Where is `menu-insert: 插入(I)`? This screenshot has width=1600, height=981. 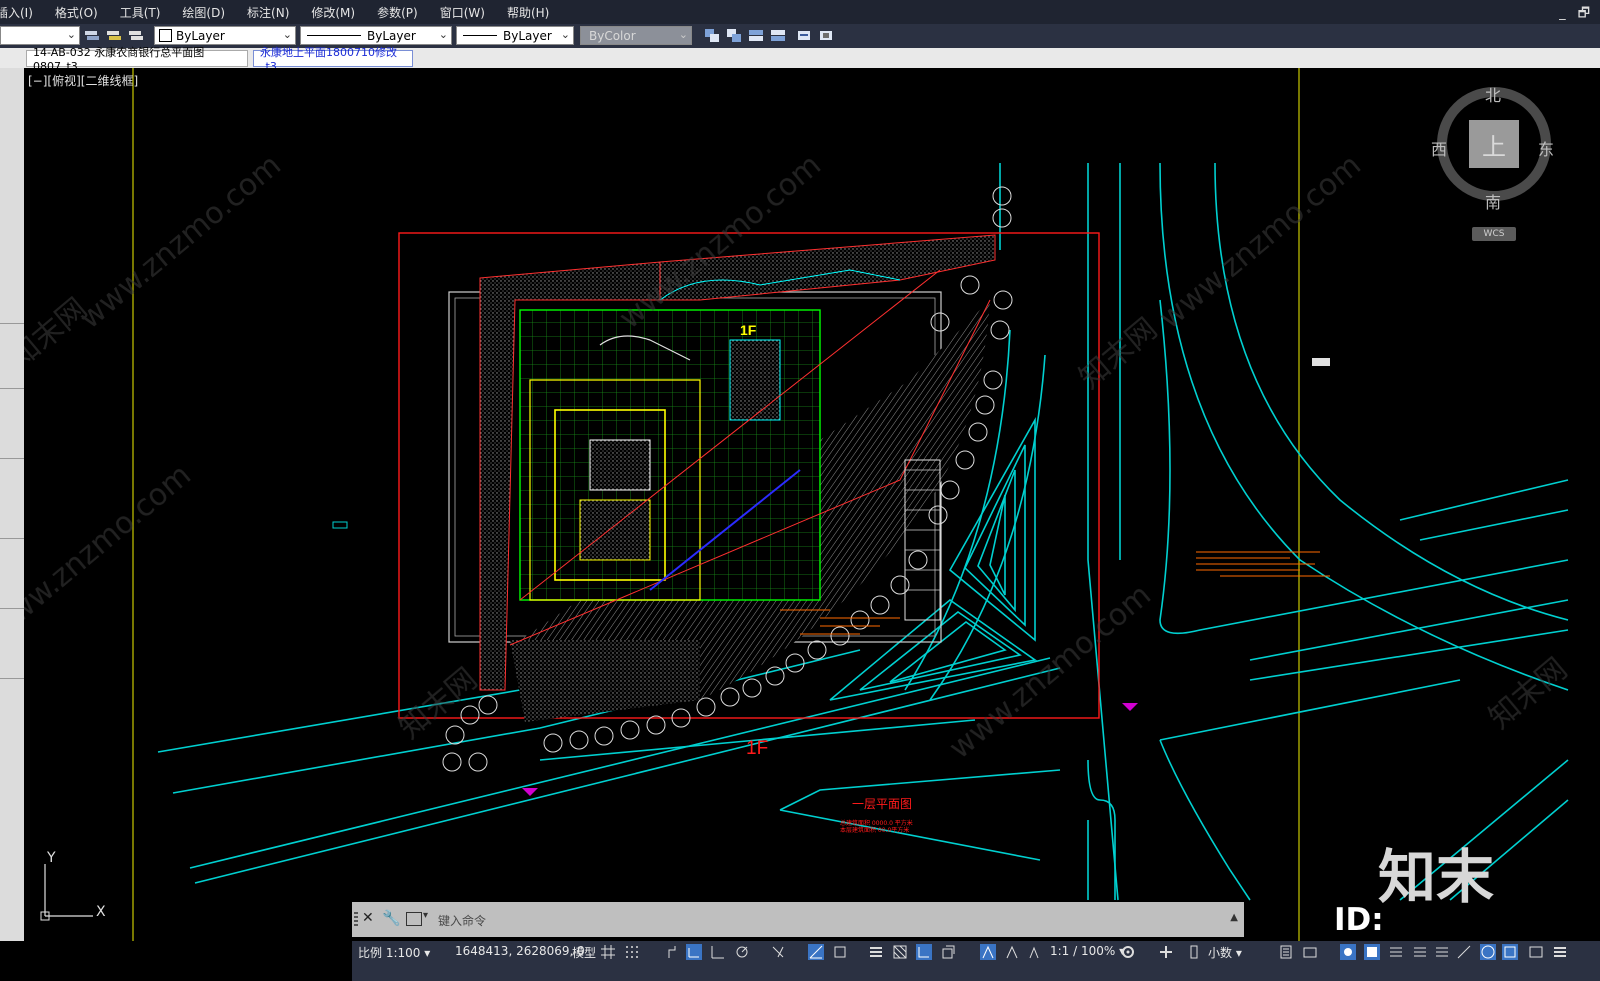
menu-insert: 插入(I) is located at coordinates (16, 12).